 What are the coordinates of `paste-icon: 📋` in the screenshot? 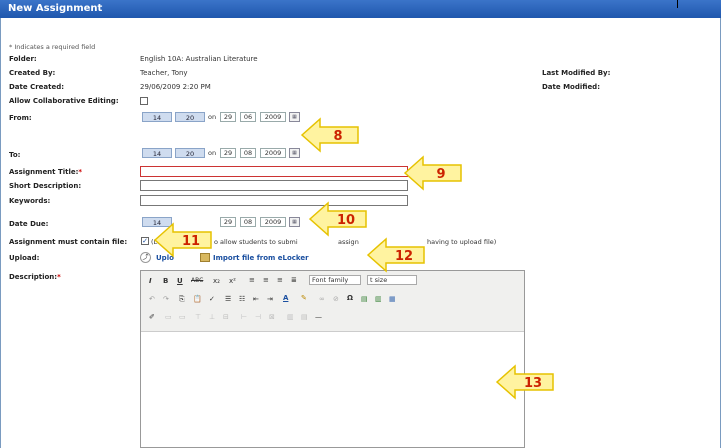 It's located at (197, 299).